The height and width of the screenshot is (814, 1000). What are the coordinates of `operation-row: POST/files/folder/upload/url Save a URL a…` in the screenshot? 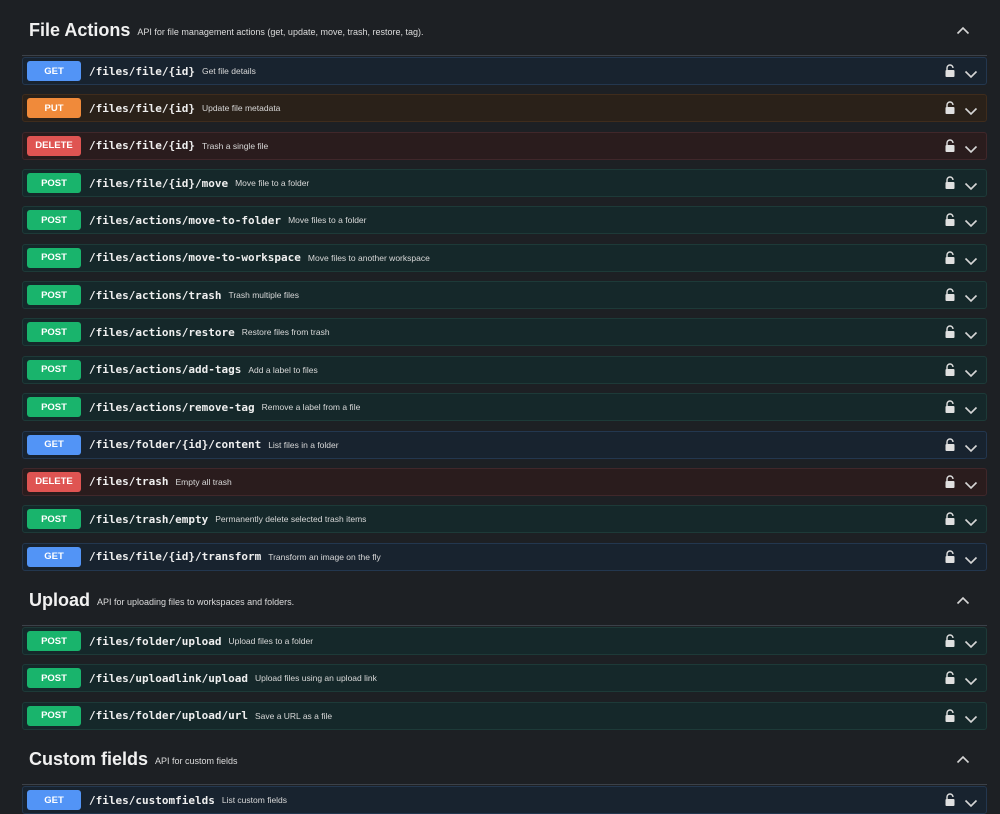 It's located at (504, 715).